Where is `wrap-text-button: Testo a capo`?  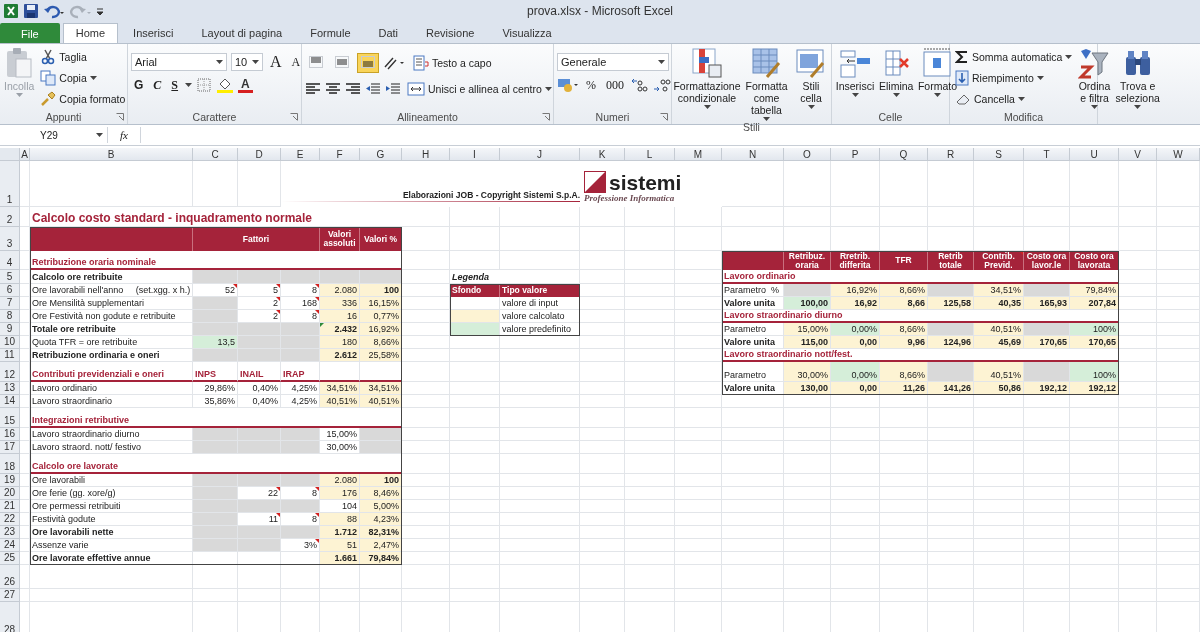
wrap-text-button: Testo a capo is located at coordinates (452, 63).